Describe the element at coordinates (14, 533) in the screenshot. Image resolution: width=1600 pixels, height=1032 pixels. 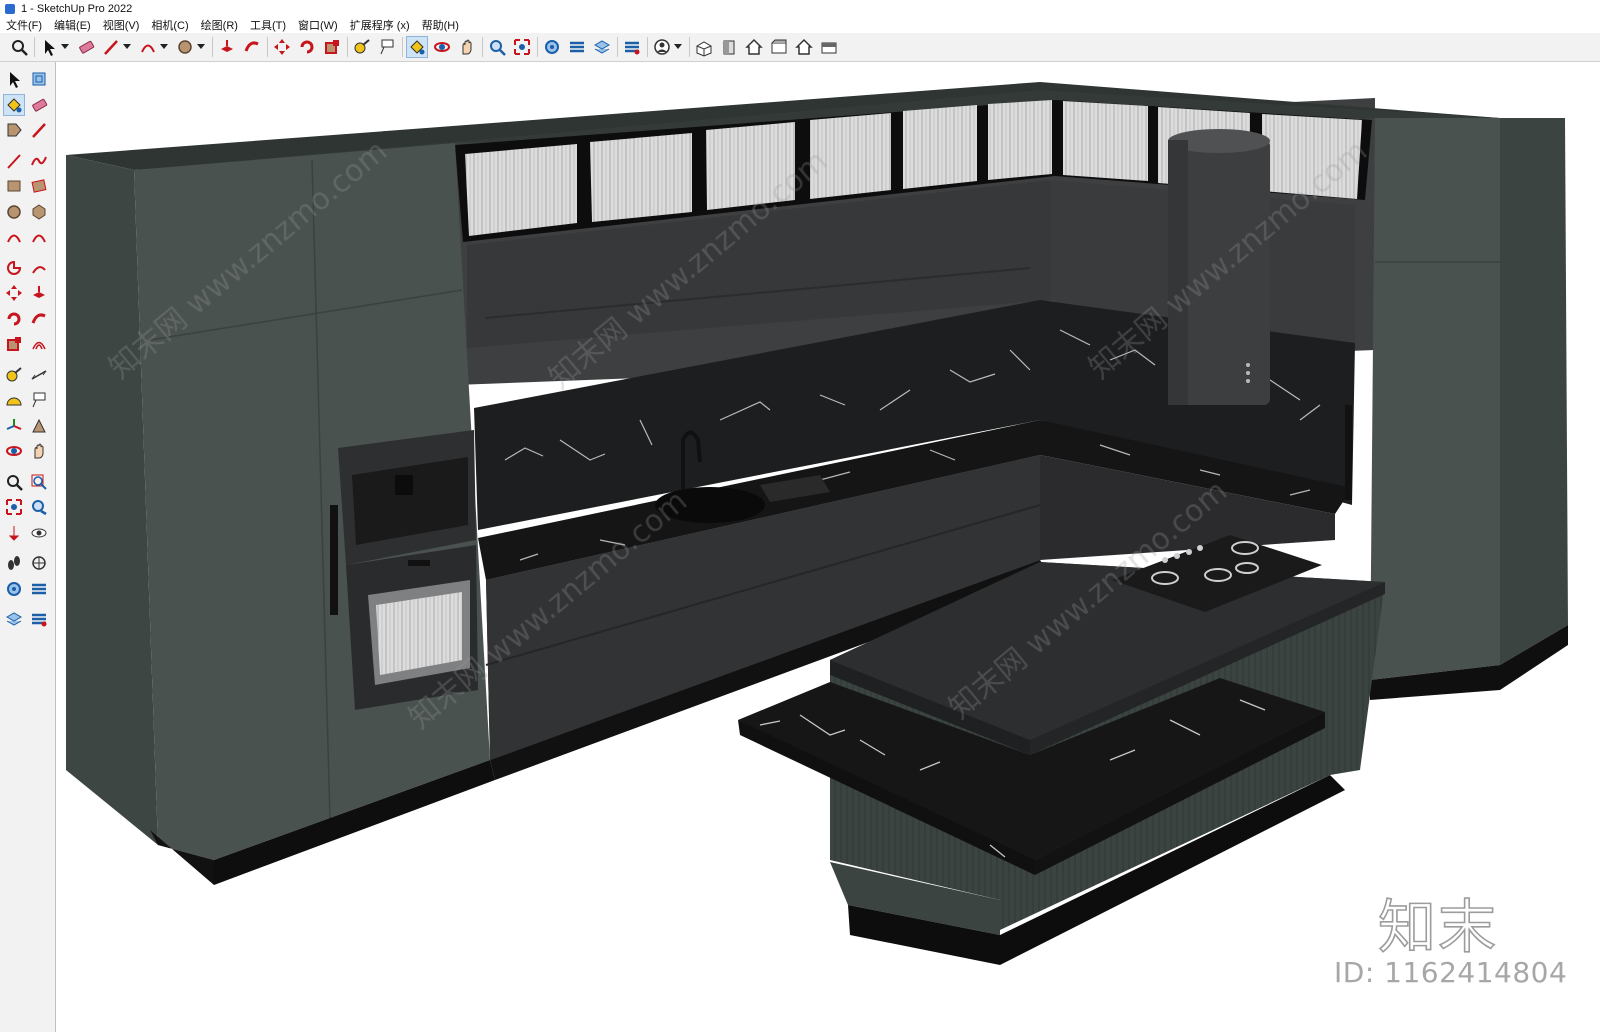
I see `position-camera-icon` at that location.